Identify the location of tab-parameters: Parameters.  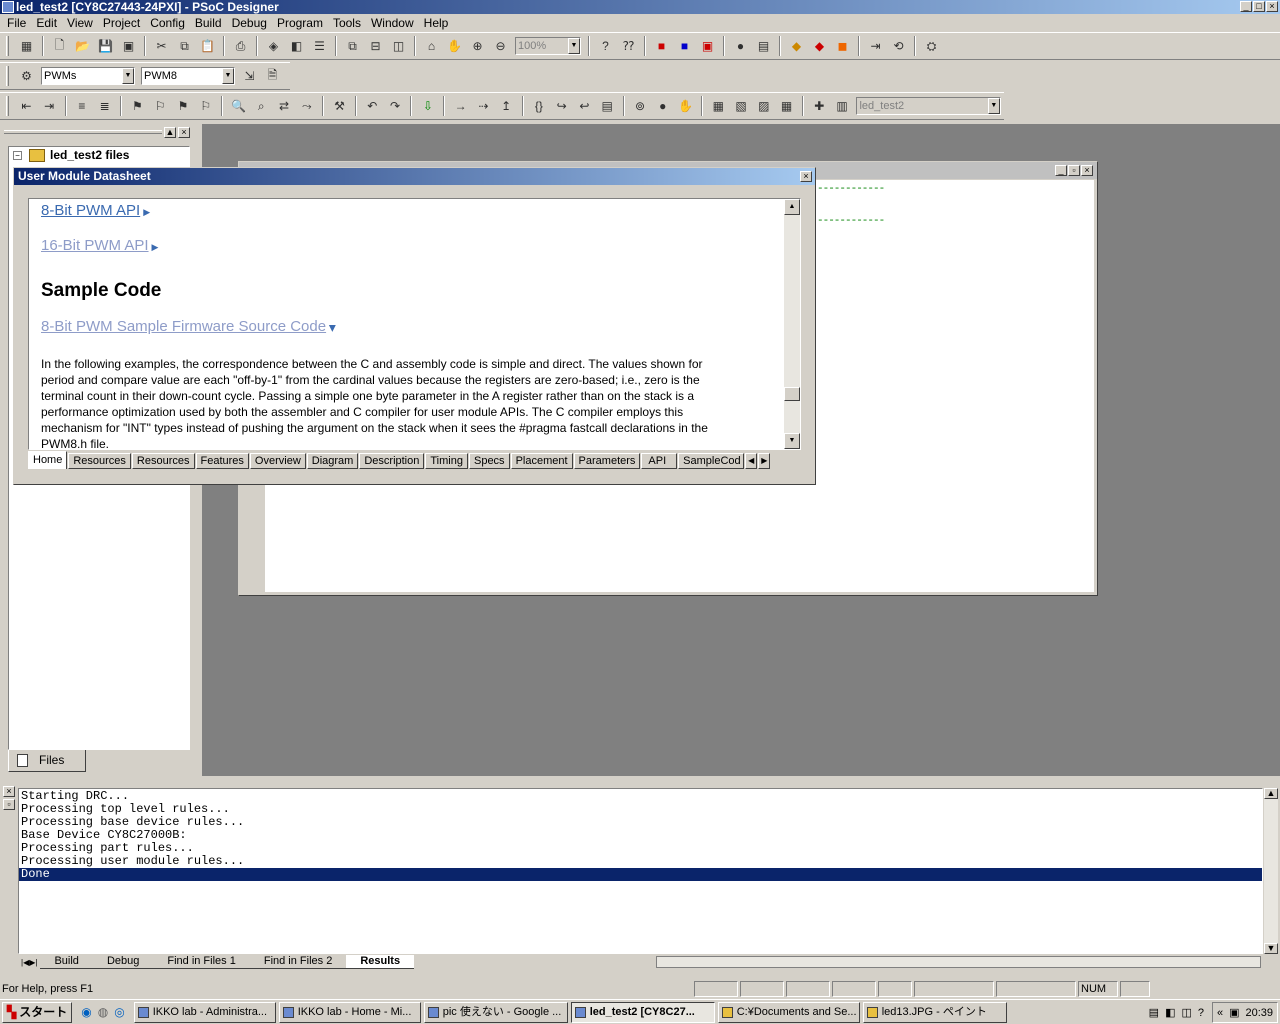
(607, 461).